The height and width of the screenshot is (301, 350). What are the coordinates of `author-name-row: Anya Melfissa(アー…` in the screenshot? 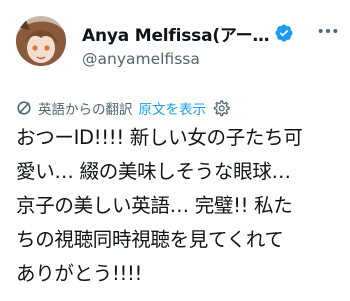 It's located at (188, 33).